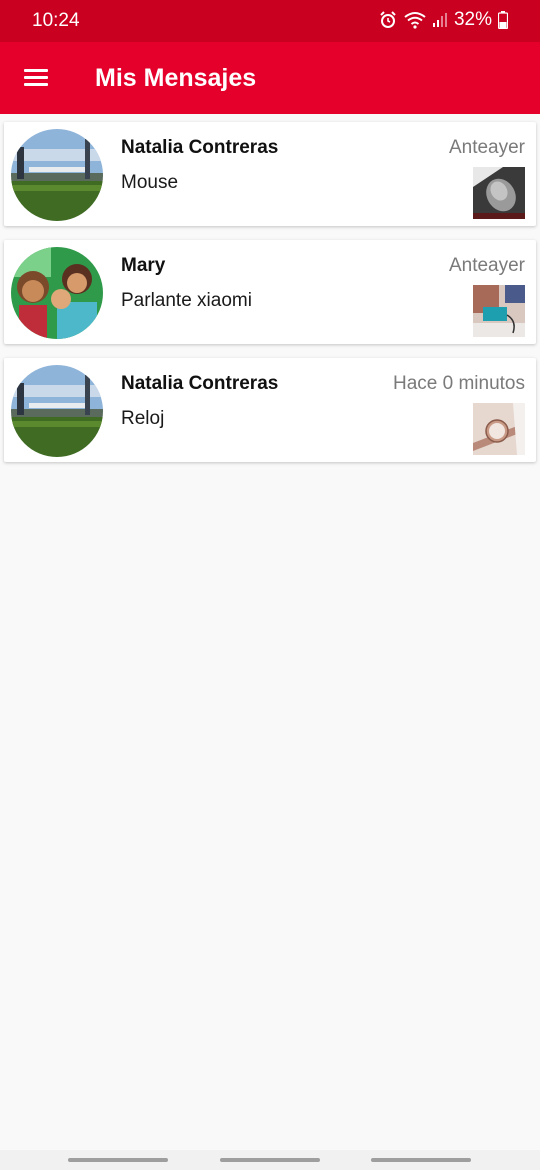 The width and height of the screenshot is (540, 1170). I want to click on conversation-item: Mary Anteayer Parlante xiaomi, so click(270, 292).